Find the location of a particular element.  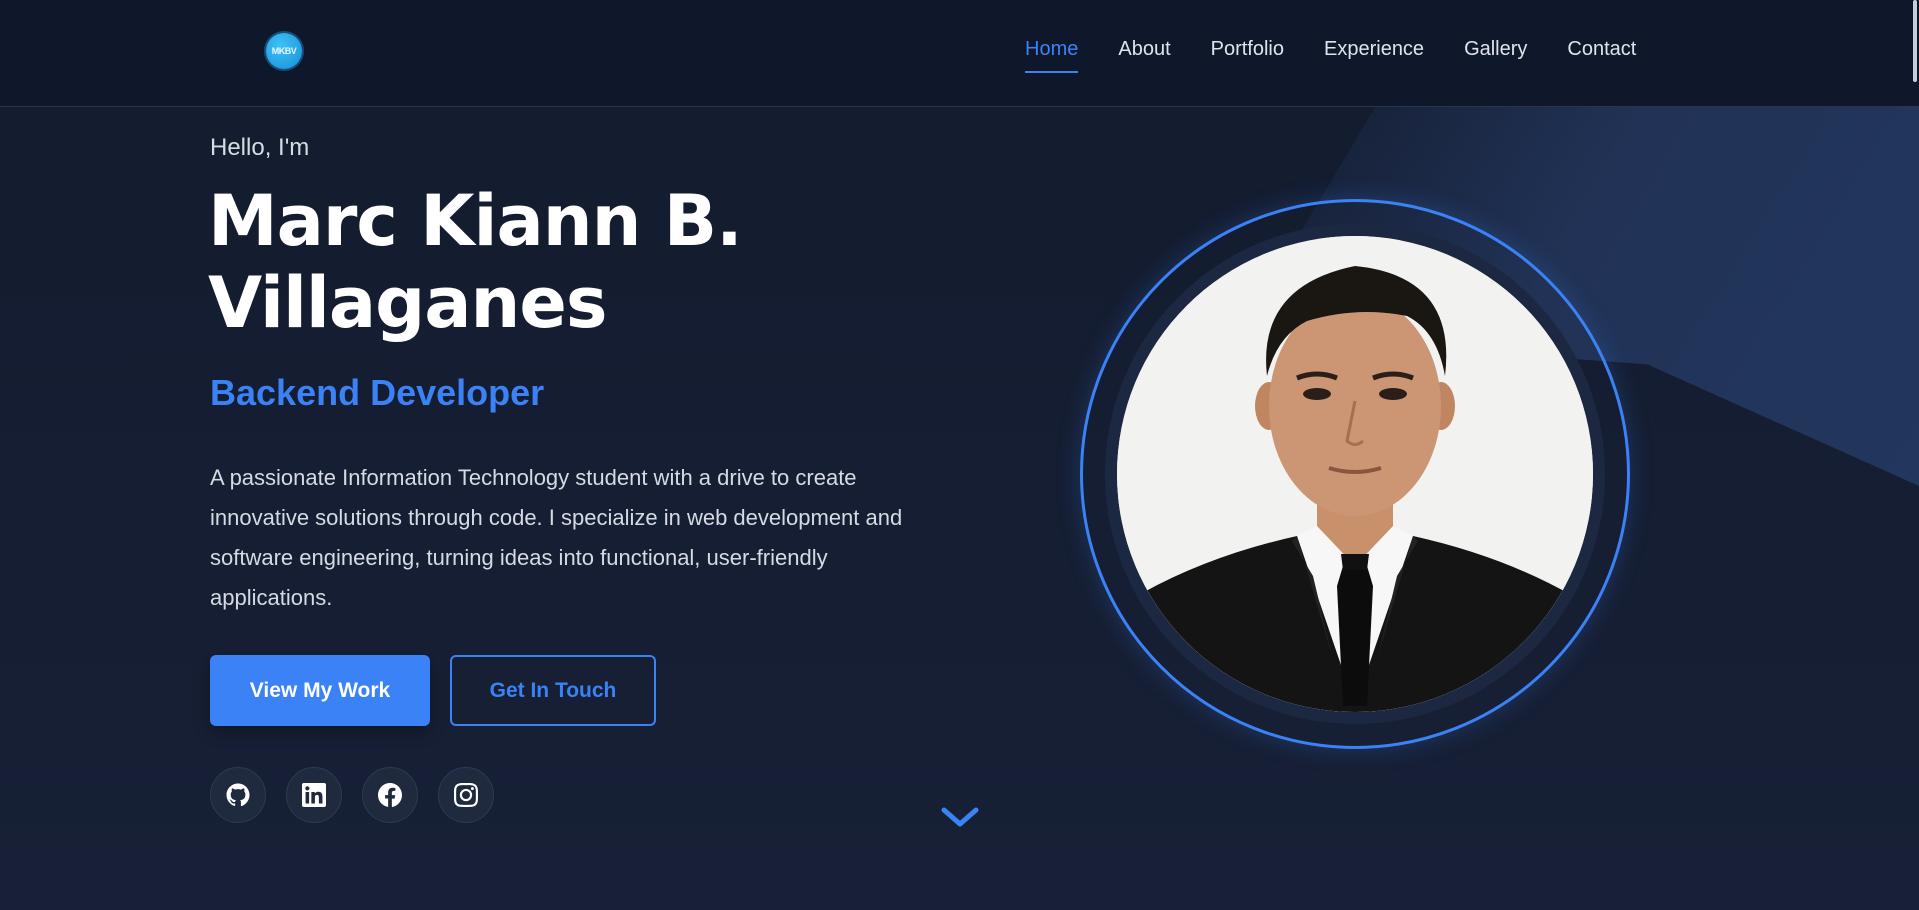

hero-name-line2: Villaganes is located at coordinates (407, 303).